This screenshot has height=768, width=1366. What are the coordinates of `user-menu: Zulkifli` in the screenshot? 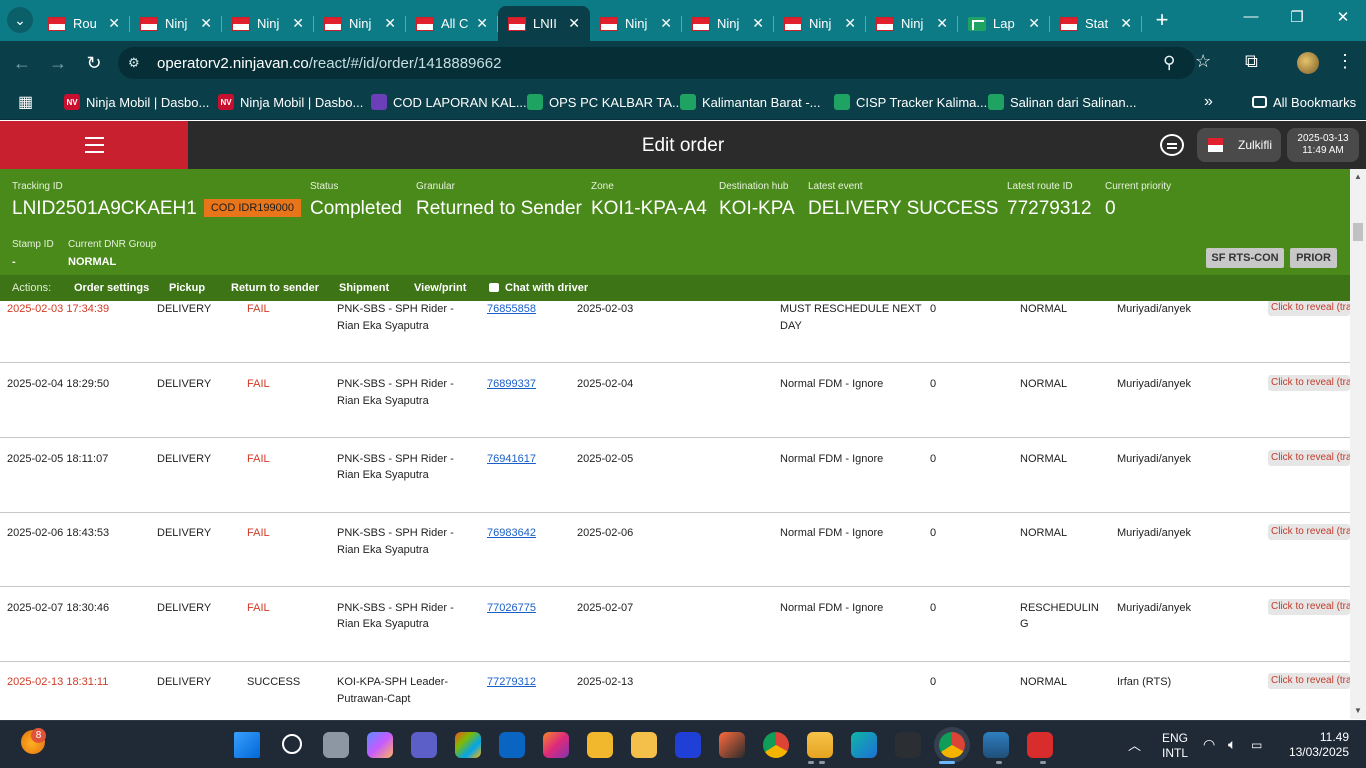 It's located at (1239, 145).